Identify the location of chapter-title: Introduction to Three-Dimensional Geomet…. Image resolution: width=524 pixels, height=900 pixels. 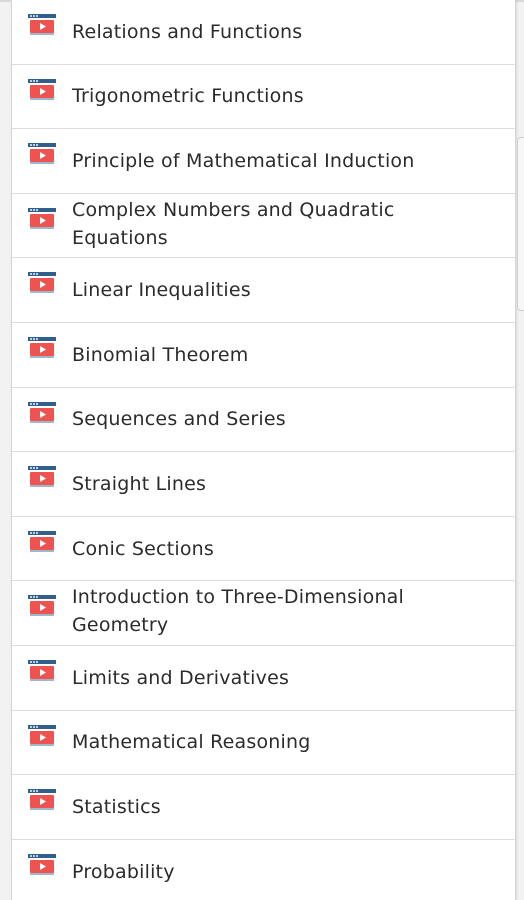
(238, 611).